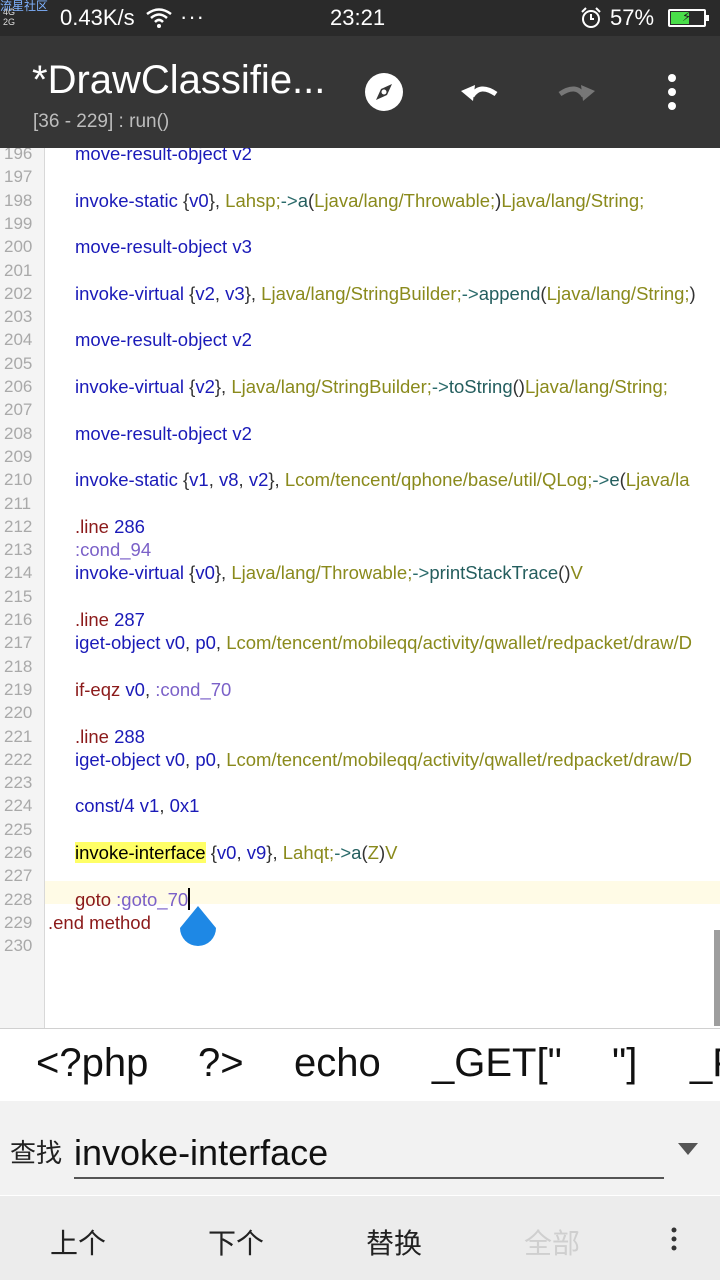  I want to click on find-next-button: 下个, so click(236, 1242).